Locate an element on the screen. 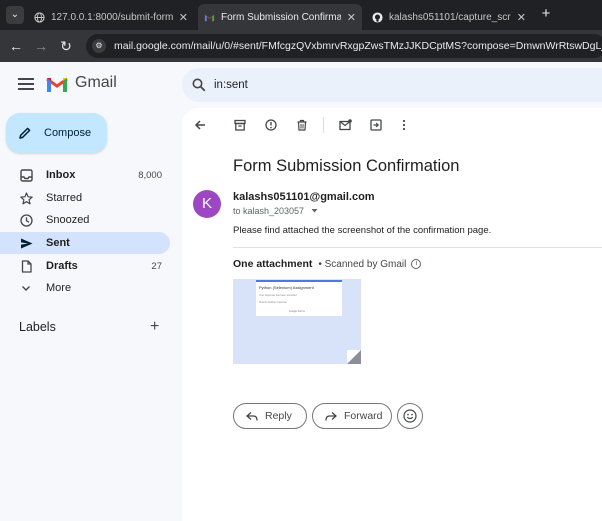  smiley-icon is located at coordinates (410, 416).